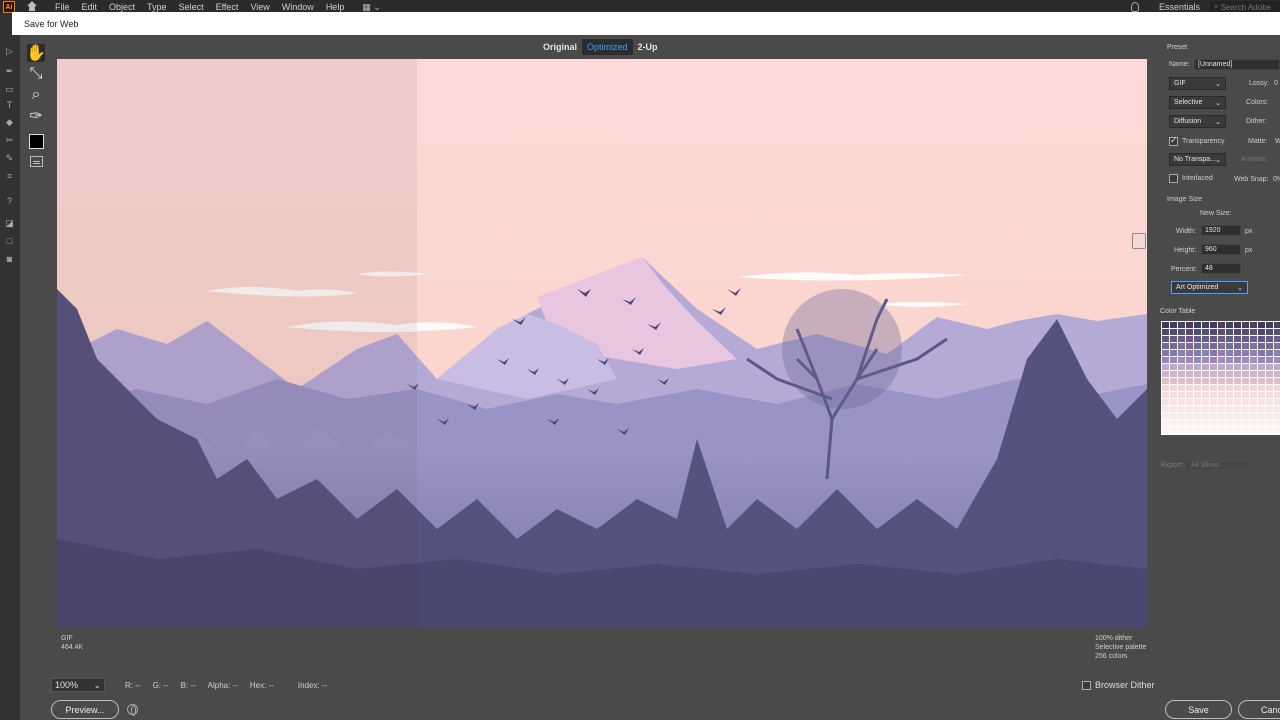  I want to click on percent-field: 48, so click(1221, 268).